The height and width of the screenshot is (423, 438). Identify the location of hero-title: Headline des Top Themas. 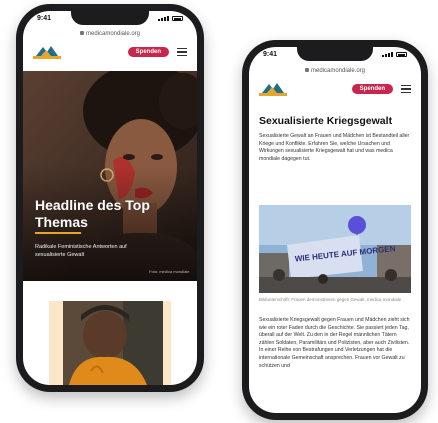
(110, 215).